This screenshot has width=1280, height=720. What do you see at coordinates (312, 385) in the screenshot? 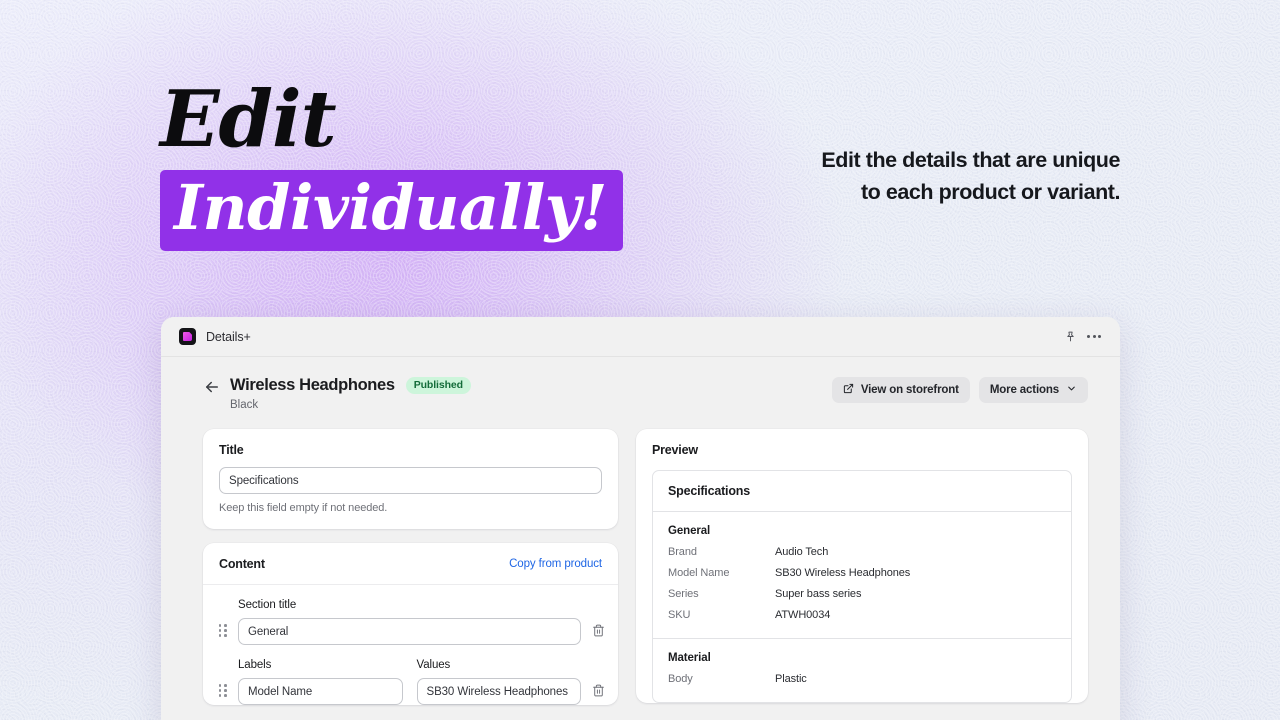
I see `page-title: Wireless Headphones` at bounding box center [312, 385].